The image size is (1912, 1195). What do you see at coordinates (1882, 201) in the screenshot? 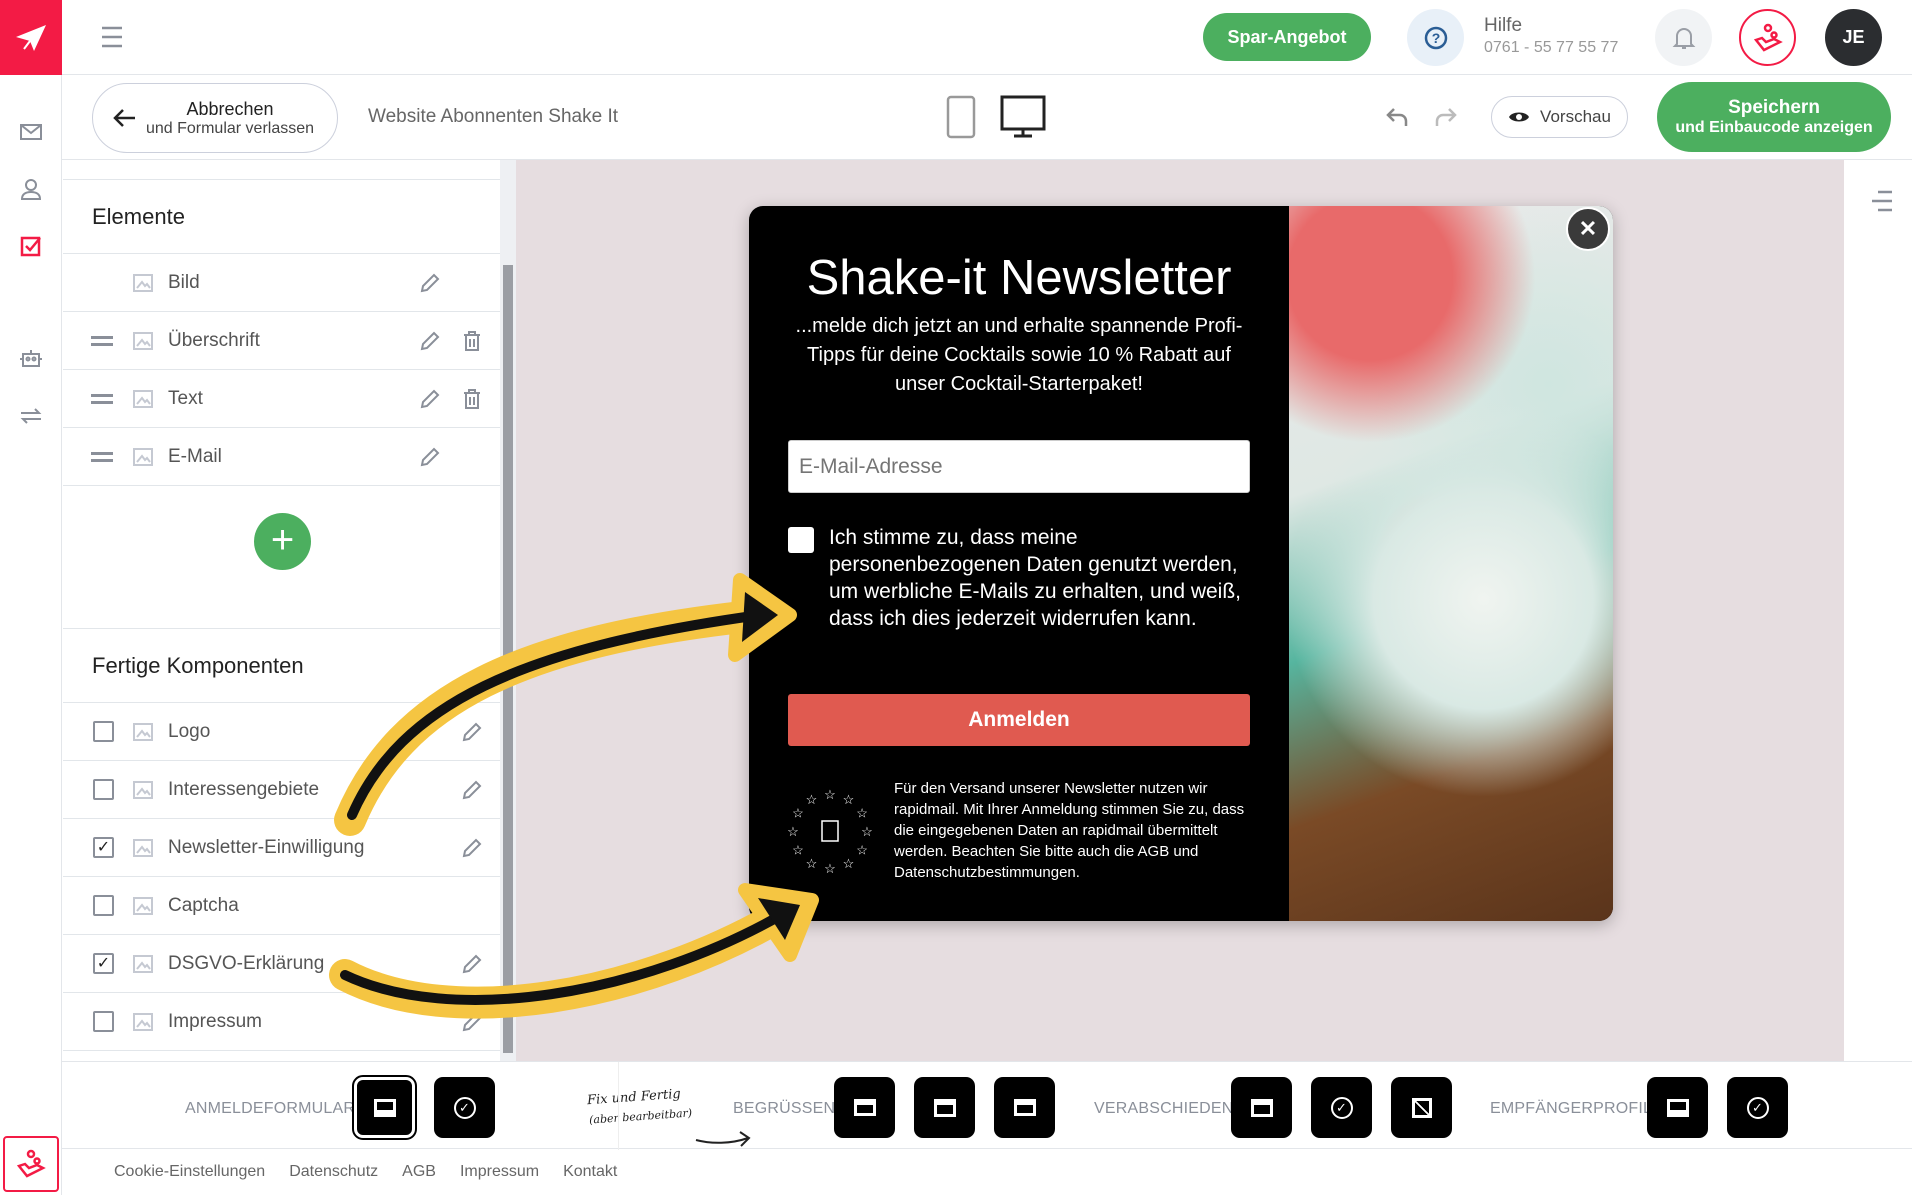
I see `layers-menu-icon` at bounding box center [1882, 201].